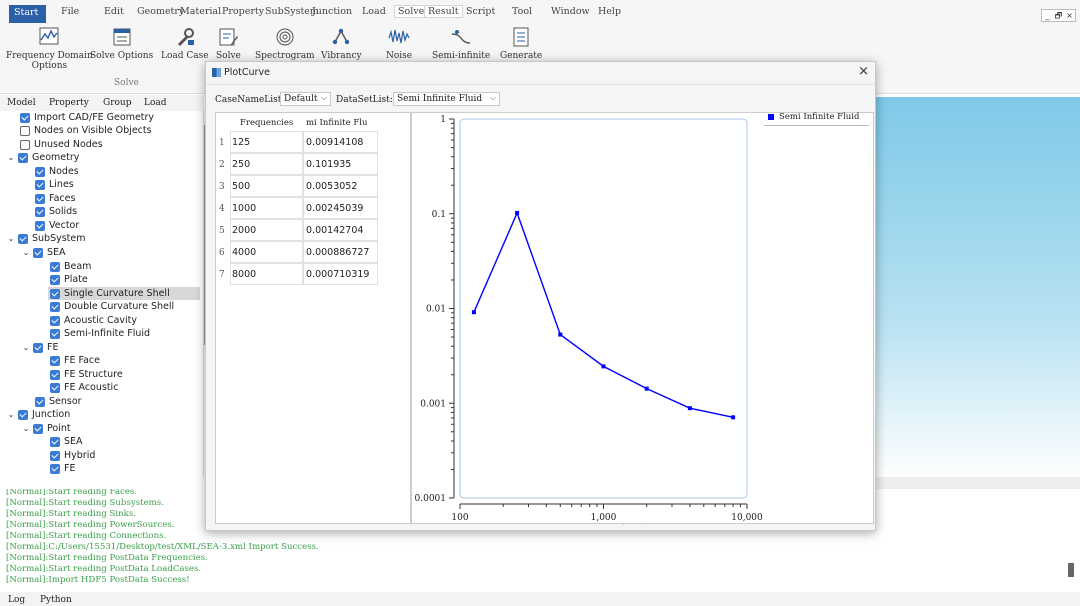 The height and width of the screenshot is (606, 1080). What do you see at coordinates (46, 428) in the screenshot?
I see `tree-item-point: ⌄ Point` at bounding box center [46, 428].